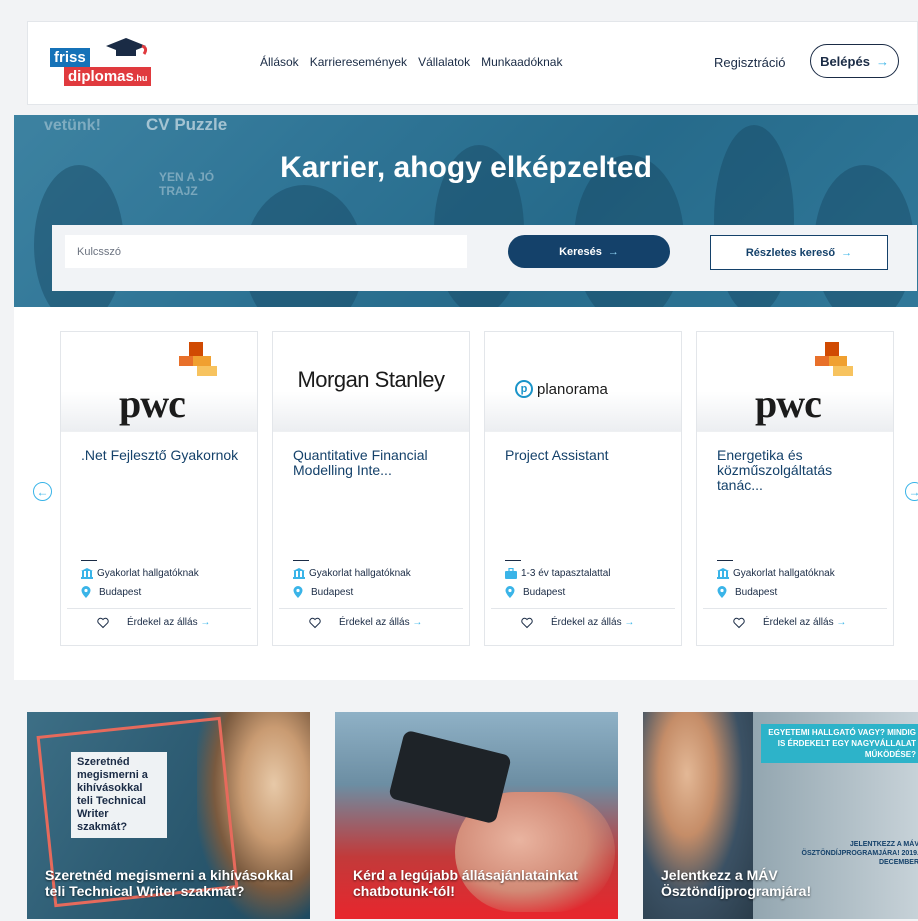 This screenshot has height=921, width=918. What do you see at coordinates (750, 62) in the screenshot?
I see `register-link: Regisztráció` at bounding box center [750, 62].